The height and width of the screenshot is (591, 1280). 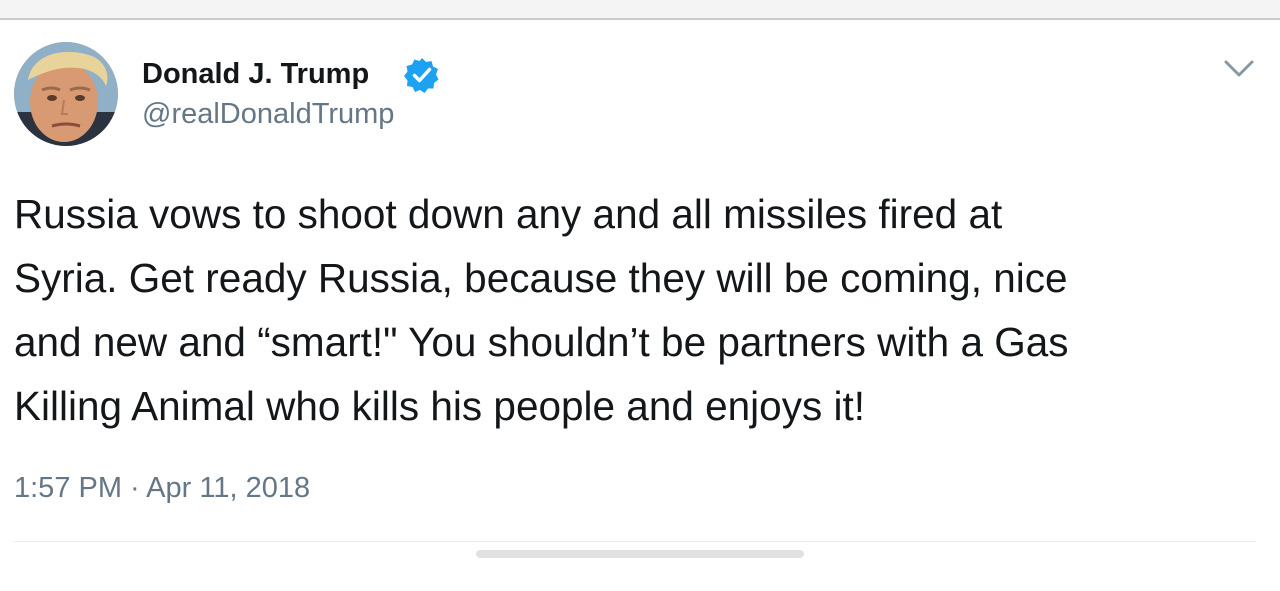 I want to click on scroll-indicator, so click(x=640, y=554).